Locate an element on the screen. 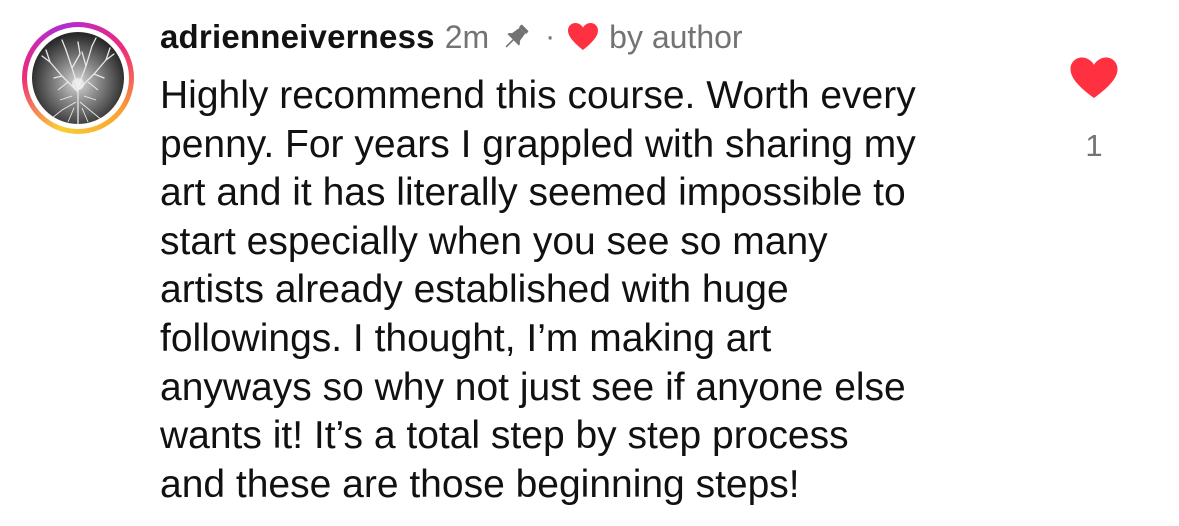 This screenshot has height=526, width=1179. avatar-image is located at coordinates (78, 78).